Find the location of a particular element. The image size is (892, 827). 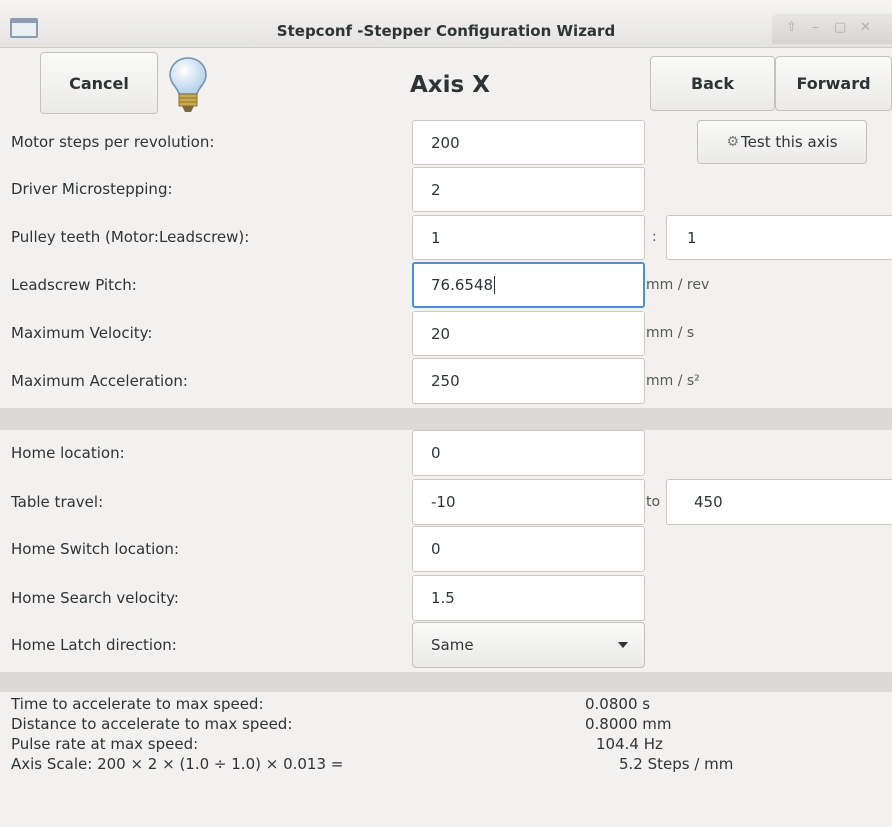

test-axis-label: Test this axis is located at coordinates (789, 142).